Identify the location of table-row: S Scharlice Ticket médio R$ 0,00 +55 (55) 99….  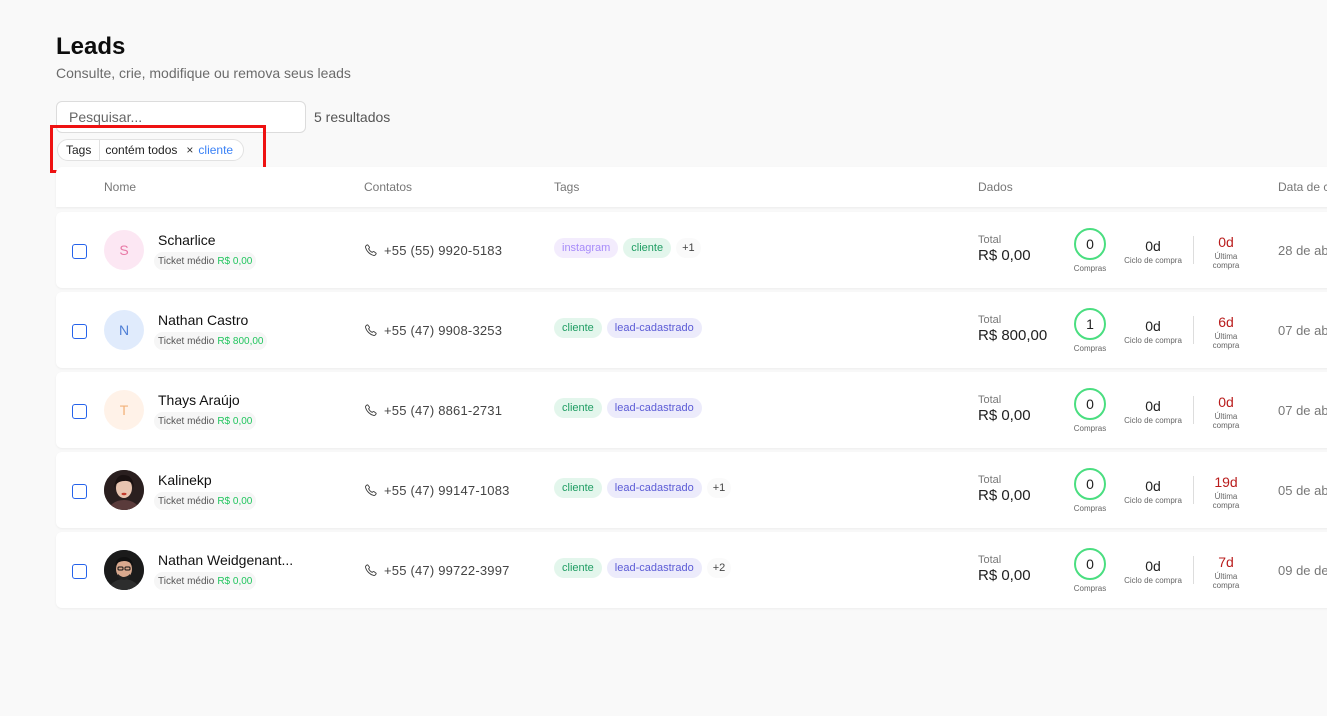
(691, 250).